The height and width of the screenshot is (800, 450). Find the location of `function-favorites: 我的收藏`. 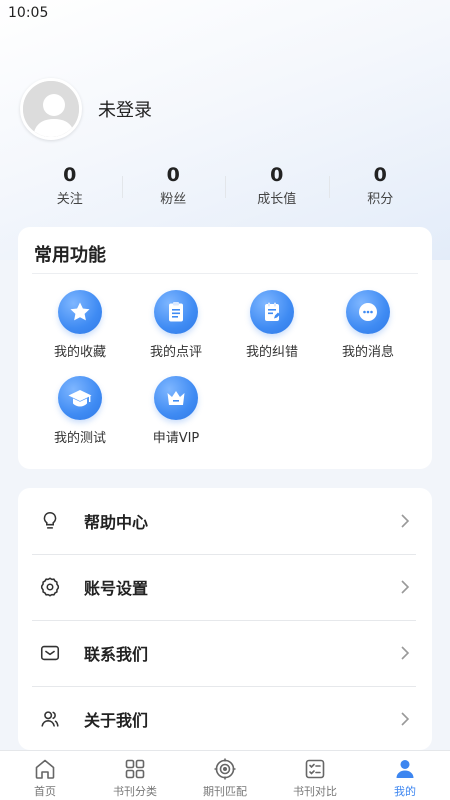

function-favorites: 我的收藏 is located at coordinates (80, 326).